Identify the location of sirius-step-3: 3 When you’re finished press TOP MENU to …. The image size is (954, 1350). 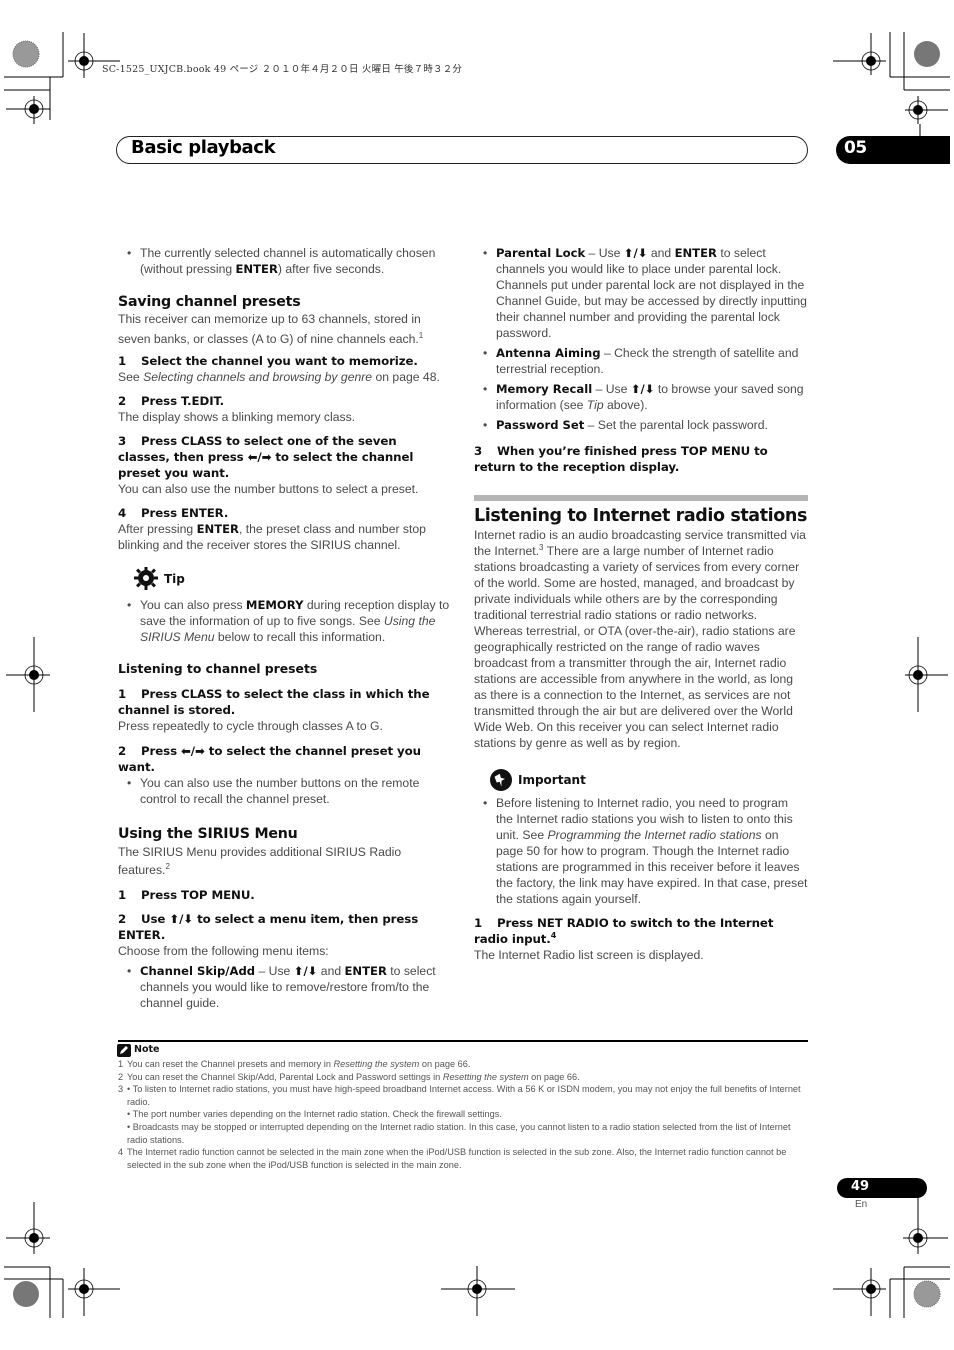
(621, 459).